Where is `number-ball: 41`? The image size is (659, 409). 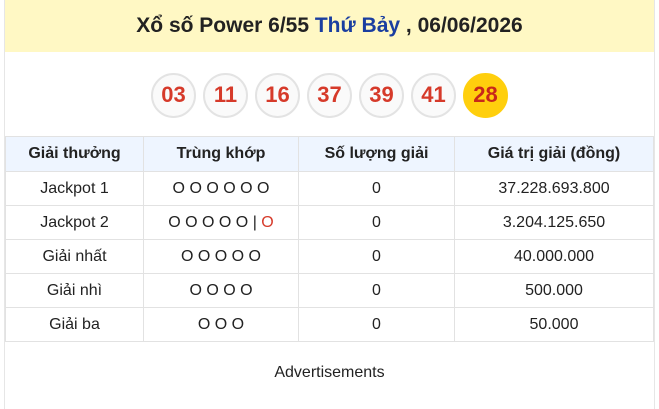
number-ball: 41 is located at coordinates (433, 95).